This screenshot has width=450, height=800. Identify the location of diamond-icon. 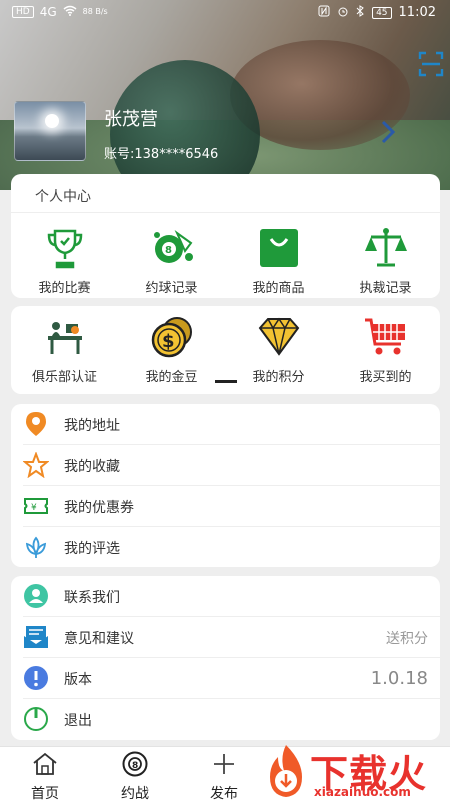
(278, 336).